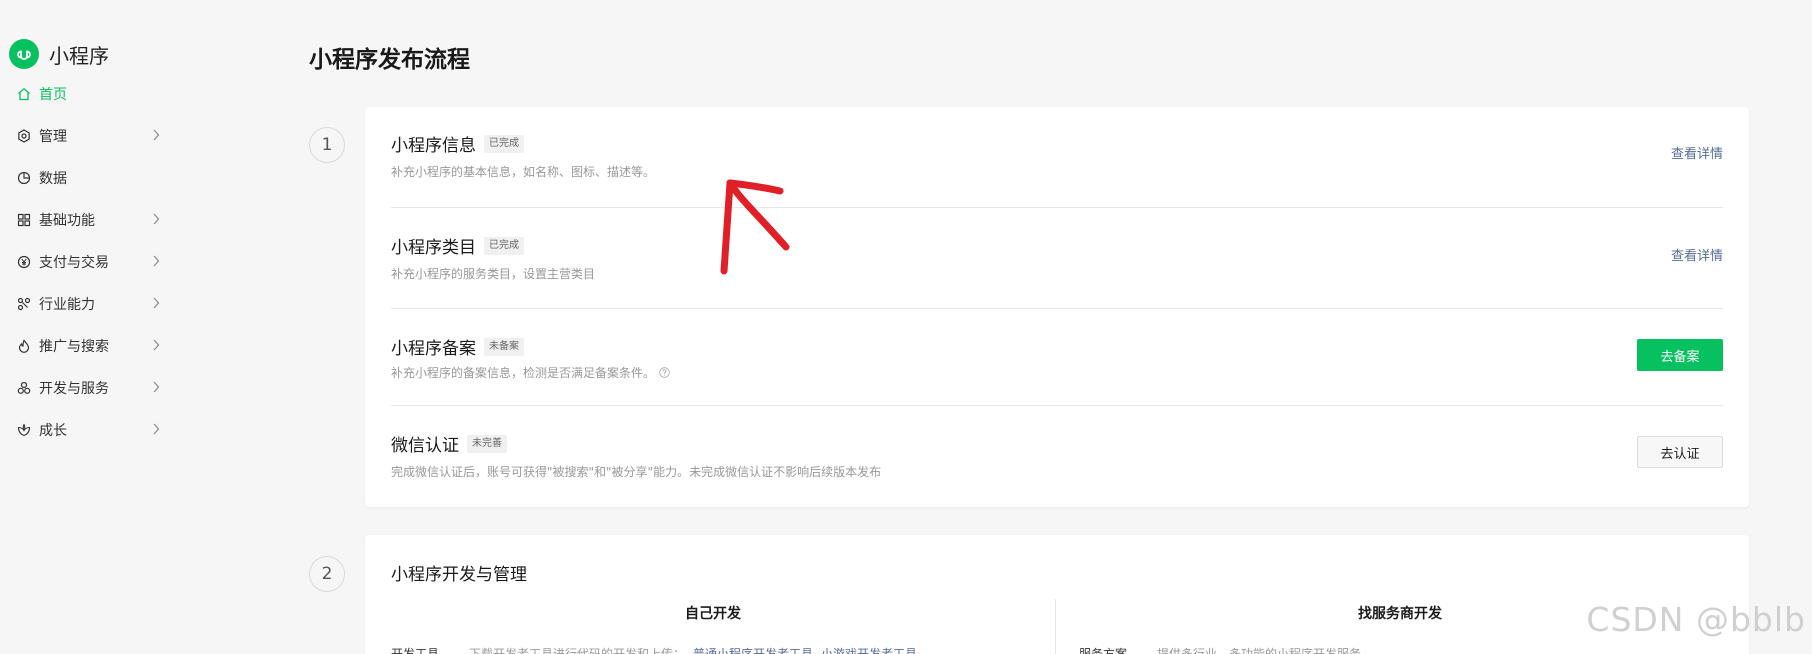  Describe the element at coordinates (74, 389) in the screenshot. I see `sidebar-item-label: 开发与服务` at that location.